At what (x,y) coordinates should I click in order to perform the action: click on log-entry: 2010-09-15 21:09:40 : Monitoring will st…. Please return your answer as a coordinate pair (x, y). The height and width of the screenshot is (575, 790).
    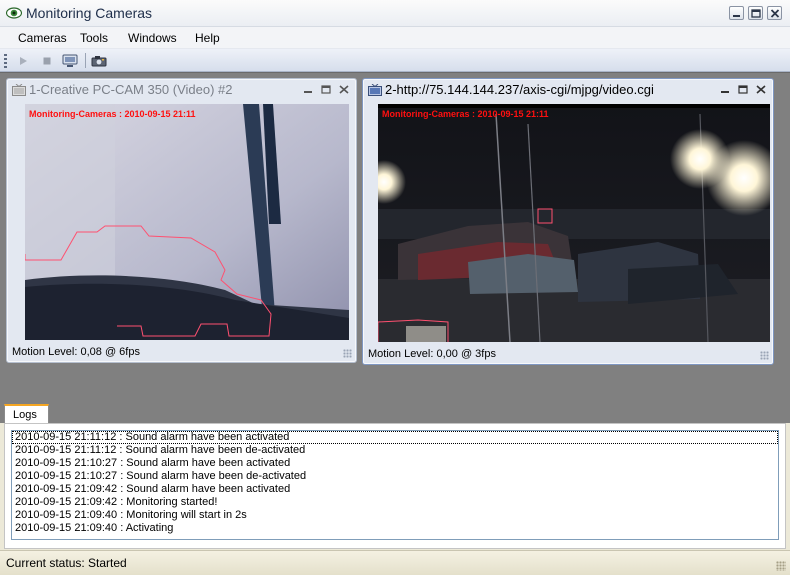
    Looking at the image, I should click on (395, 515).